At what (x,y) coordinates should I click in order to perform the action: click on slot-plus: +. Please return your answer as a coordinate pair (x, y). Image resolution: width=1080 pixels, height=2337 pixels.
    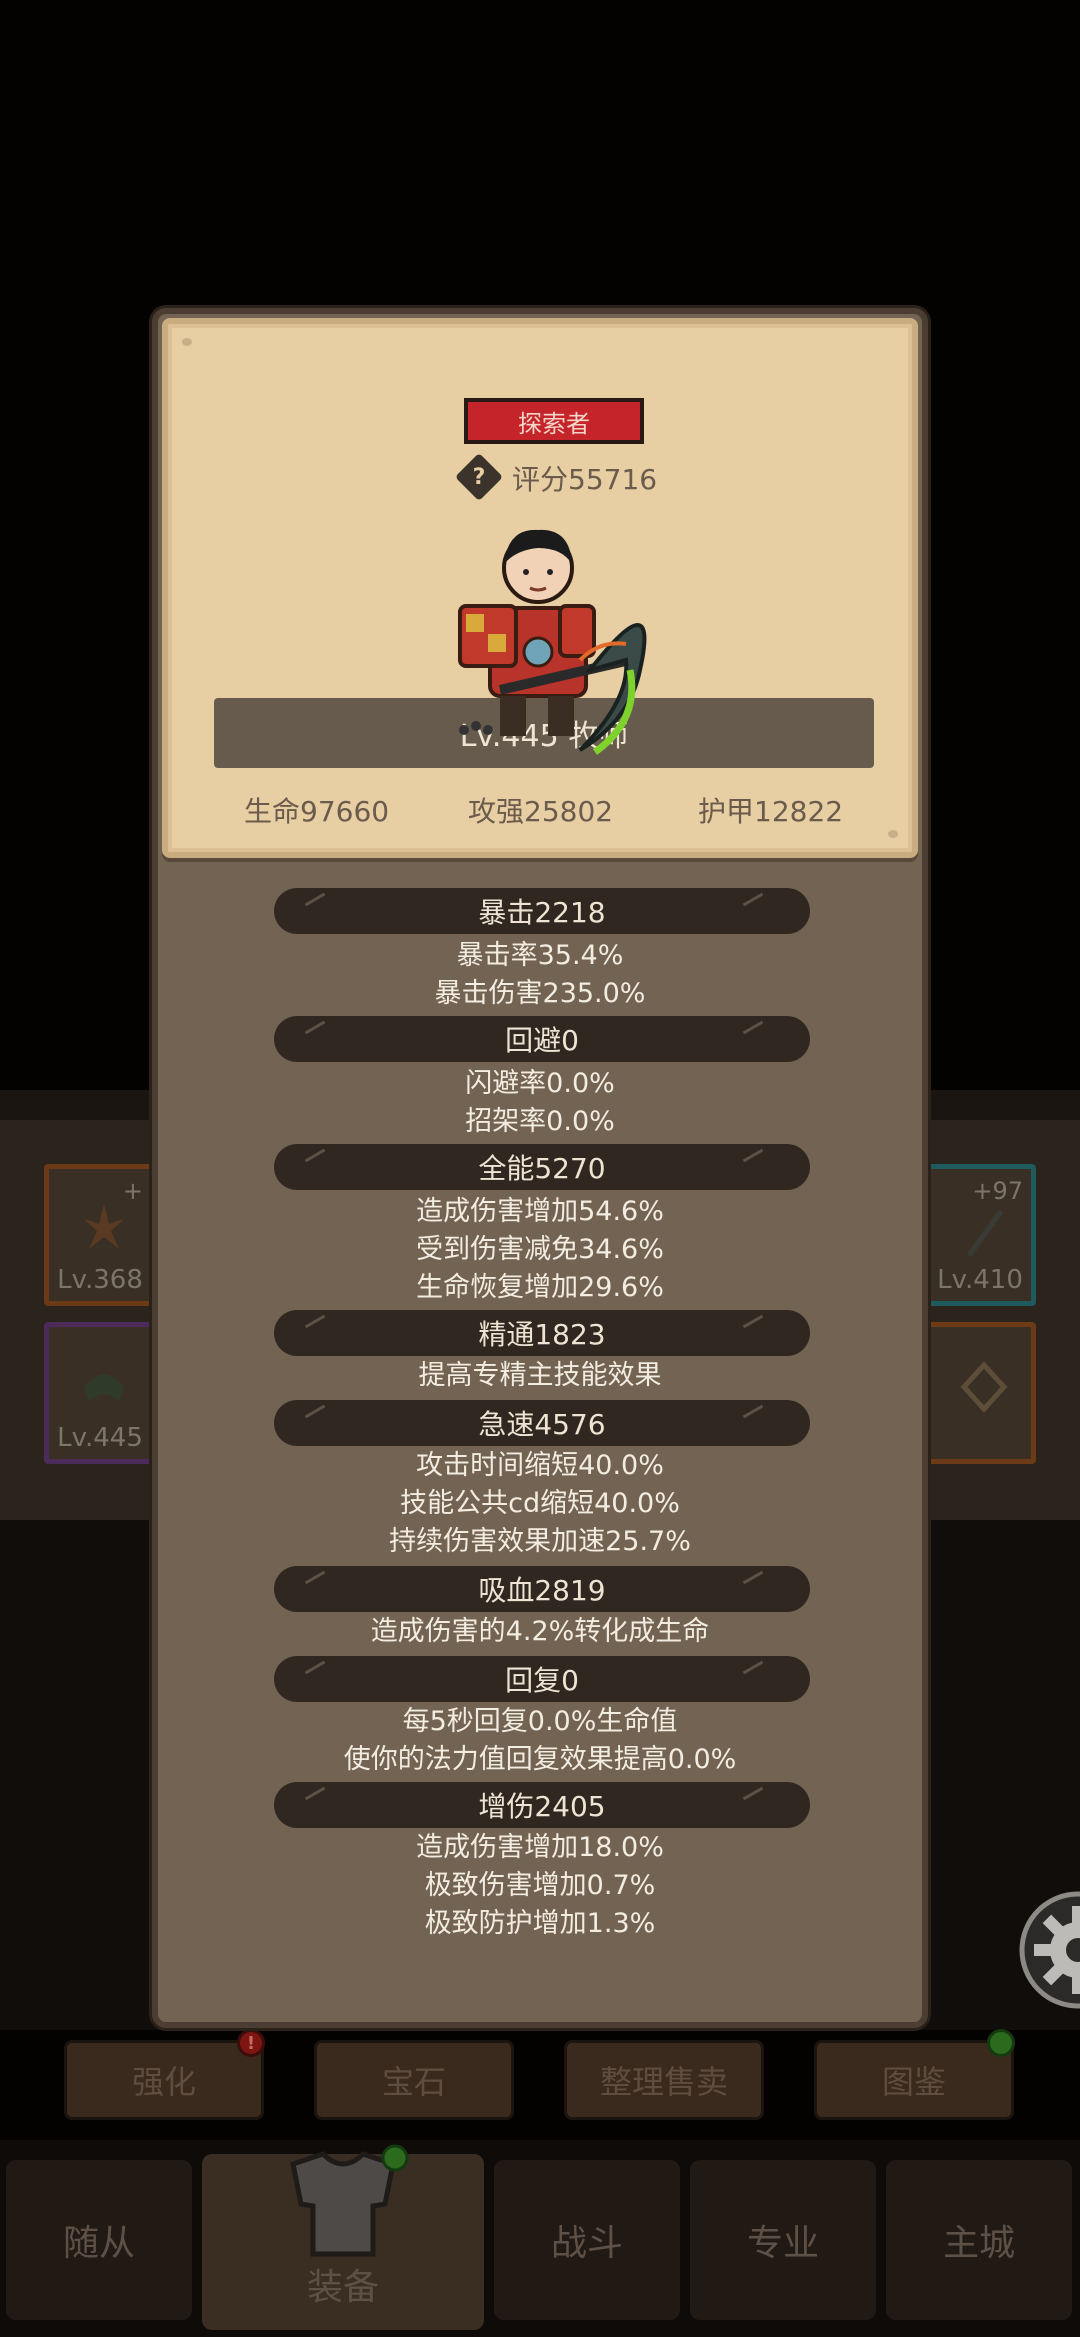
    Looking at the image, I should click on (132, 1191).